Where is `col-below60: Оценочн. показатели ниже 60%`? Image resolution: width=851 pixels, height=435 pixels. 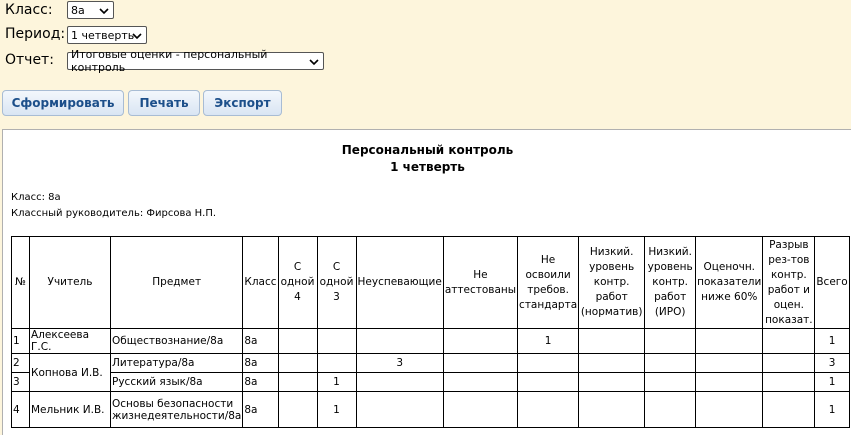
col-below60: Оценочн. показатели ниже 60% is located at coordinates (729, 282).